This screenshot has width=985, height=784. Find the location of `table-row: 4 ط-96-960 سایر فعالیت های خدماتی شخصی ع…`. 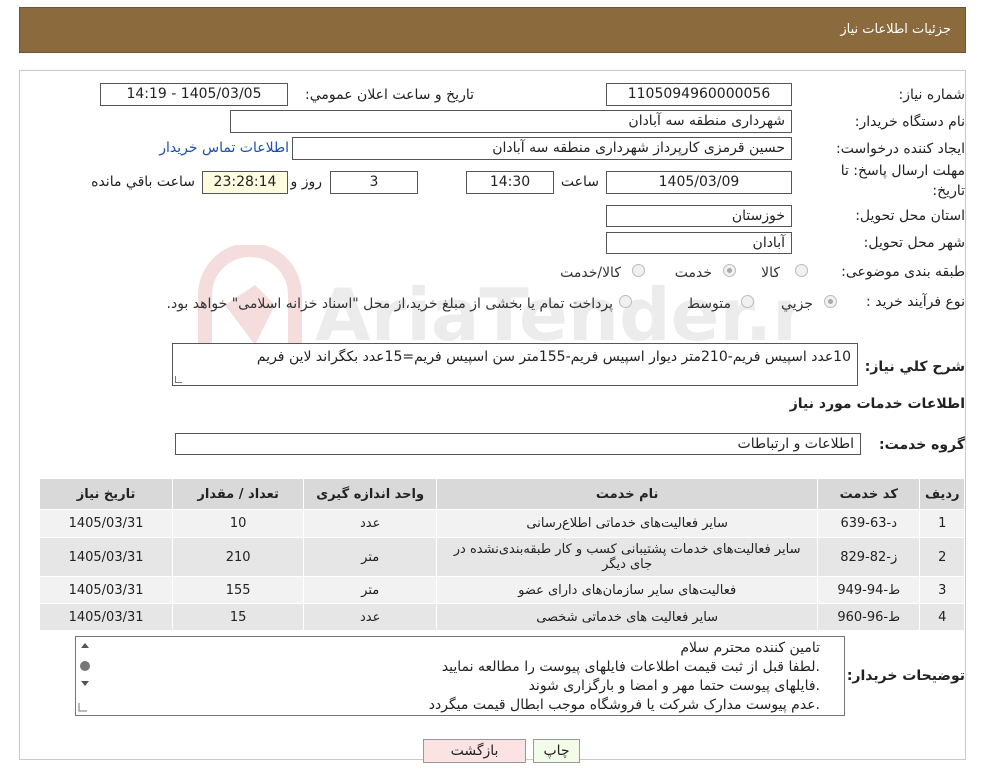

table-row: 4 ط-96-960 سایر فعالیت های خدماتی شخصی ع… is located at coordinates (501, 617).